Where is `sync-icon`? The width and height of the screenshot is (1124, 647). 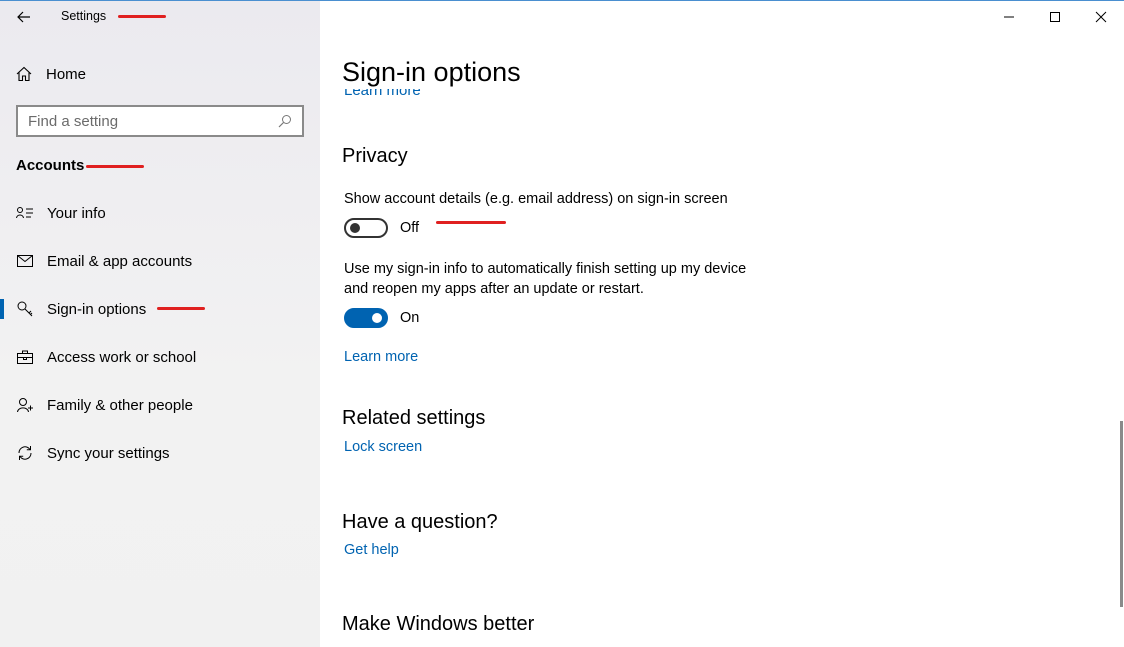
sync-icon is located at coordinates (25, 453).